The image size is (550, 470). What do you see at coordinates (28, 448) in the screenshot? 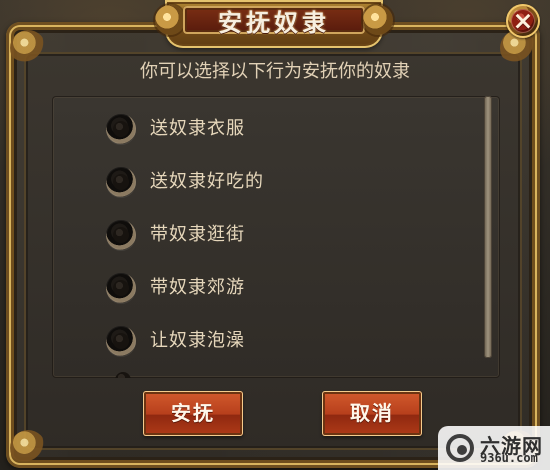
I see `frame-corner-bottom-left-icon` at bounding box center [28, 448].